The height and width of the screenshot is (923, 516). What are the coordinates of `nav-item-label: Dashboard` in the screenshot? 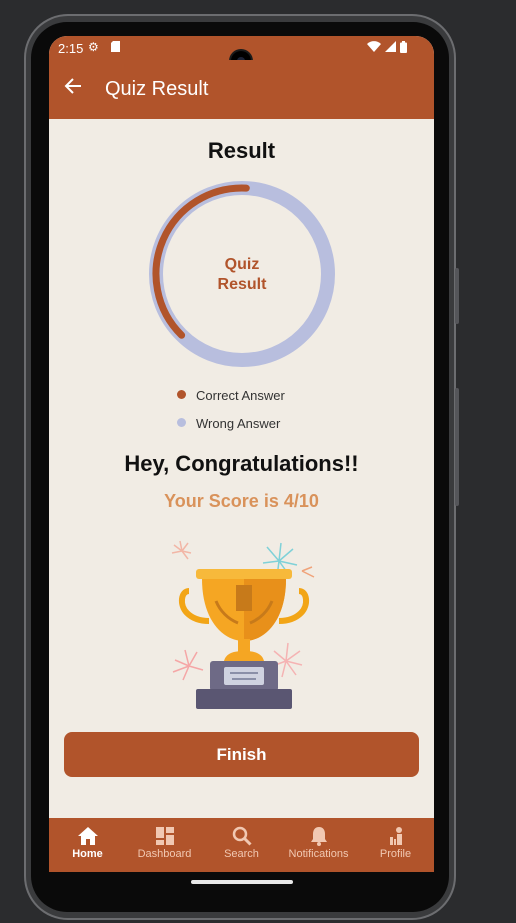 It's located at (164, 854).